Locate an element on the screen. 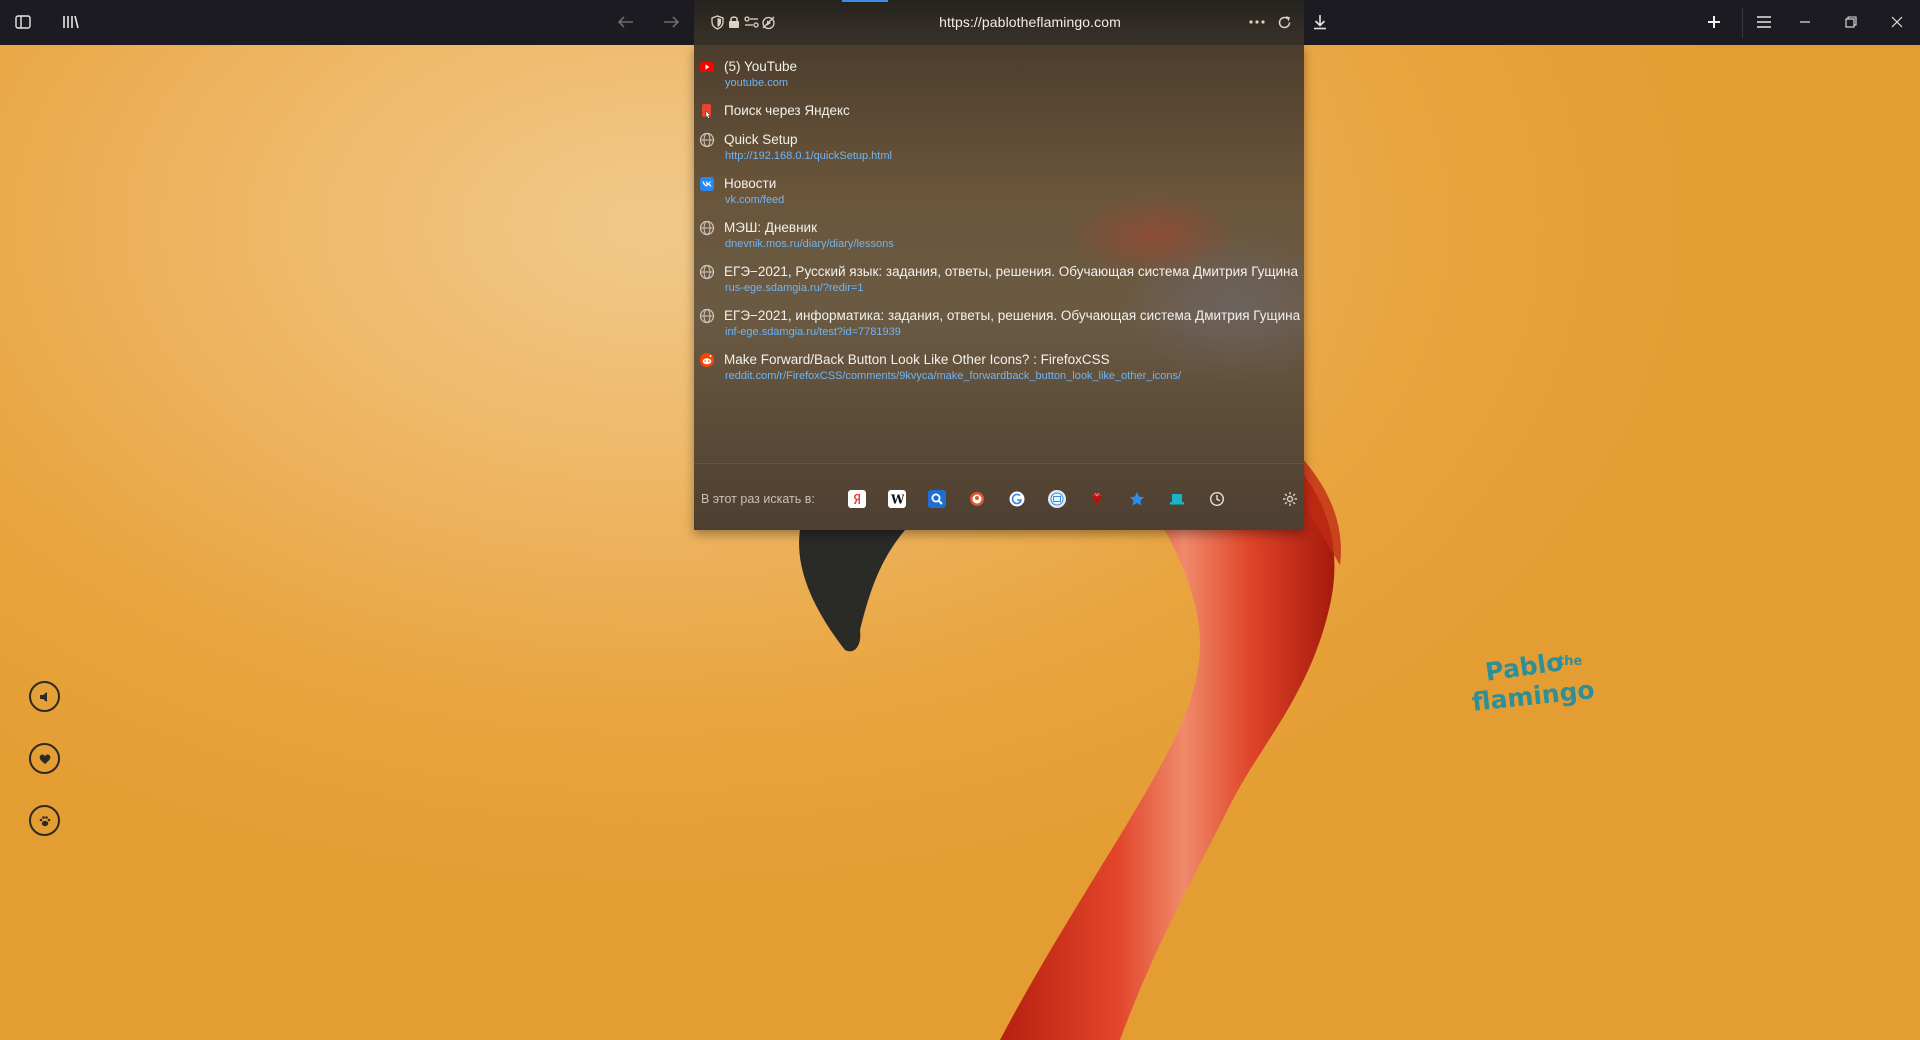 Image resolution: width=1920 pixels, height=1040 pixels. svg-text: W is located at coordinates (897, 500).